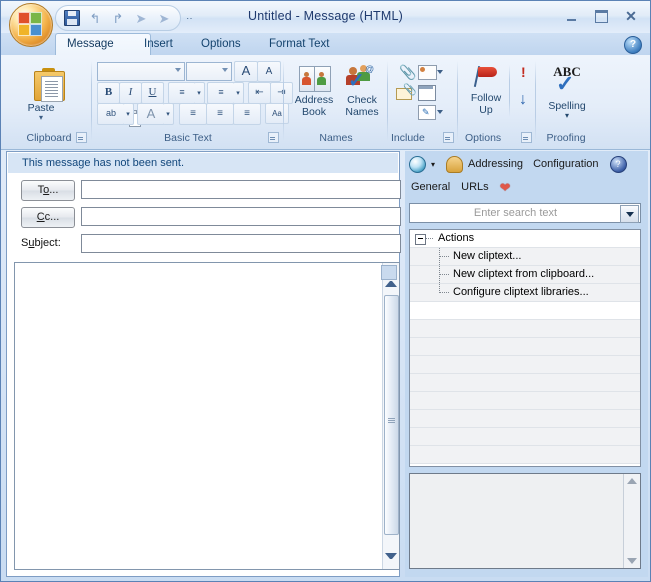 The width and height of the screenshot is (651, 582). I want to click on panel-tab-general: General, so click(430, 187).